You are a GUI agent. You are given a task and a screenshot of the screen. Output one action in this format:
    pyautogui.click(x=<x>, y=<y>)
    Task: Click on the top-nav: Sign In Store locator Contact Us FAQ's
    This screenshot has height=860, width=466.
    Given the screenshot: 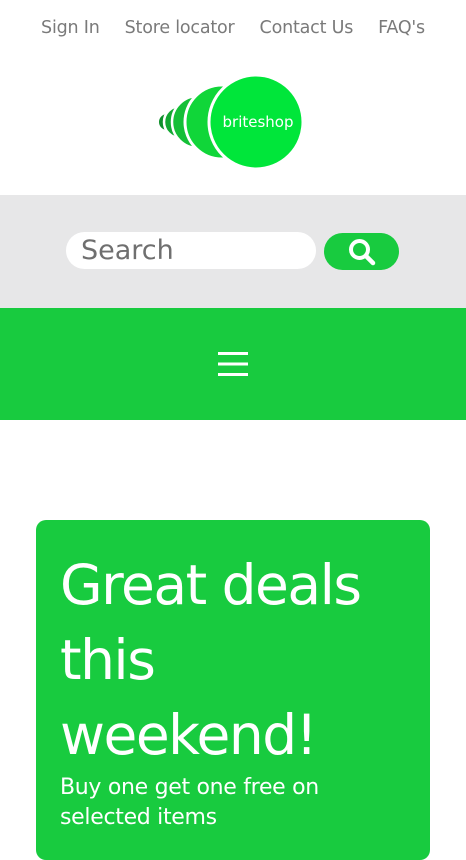 What is the action you would take?
    pyautogui.click(x=233, y=28)
    